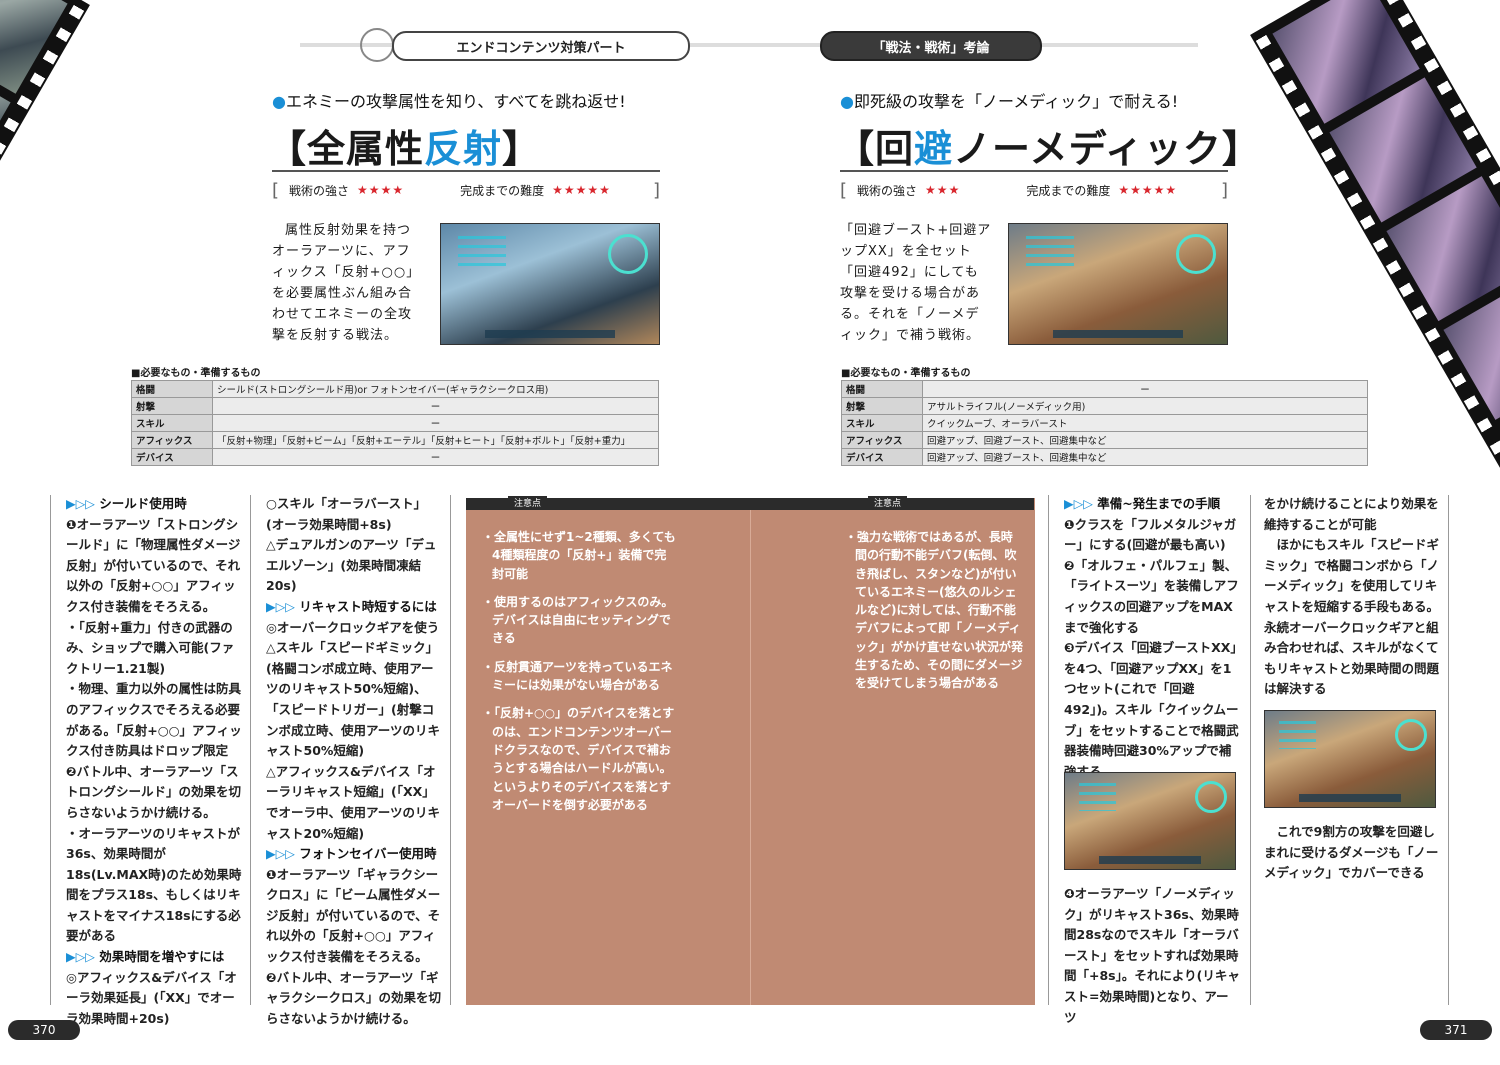 The width and height of the screenshot is (1500, 1065). Describe the element at coordinates (581, 190) in the screenshot. I see `left-difficulty-stars: ★★★★★` at that location.